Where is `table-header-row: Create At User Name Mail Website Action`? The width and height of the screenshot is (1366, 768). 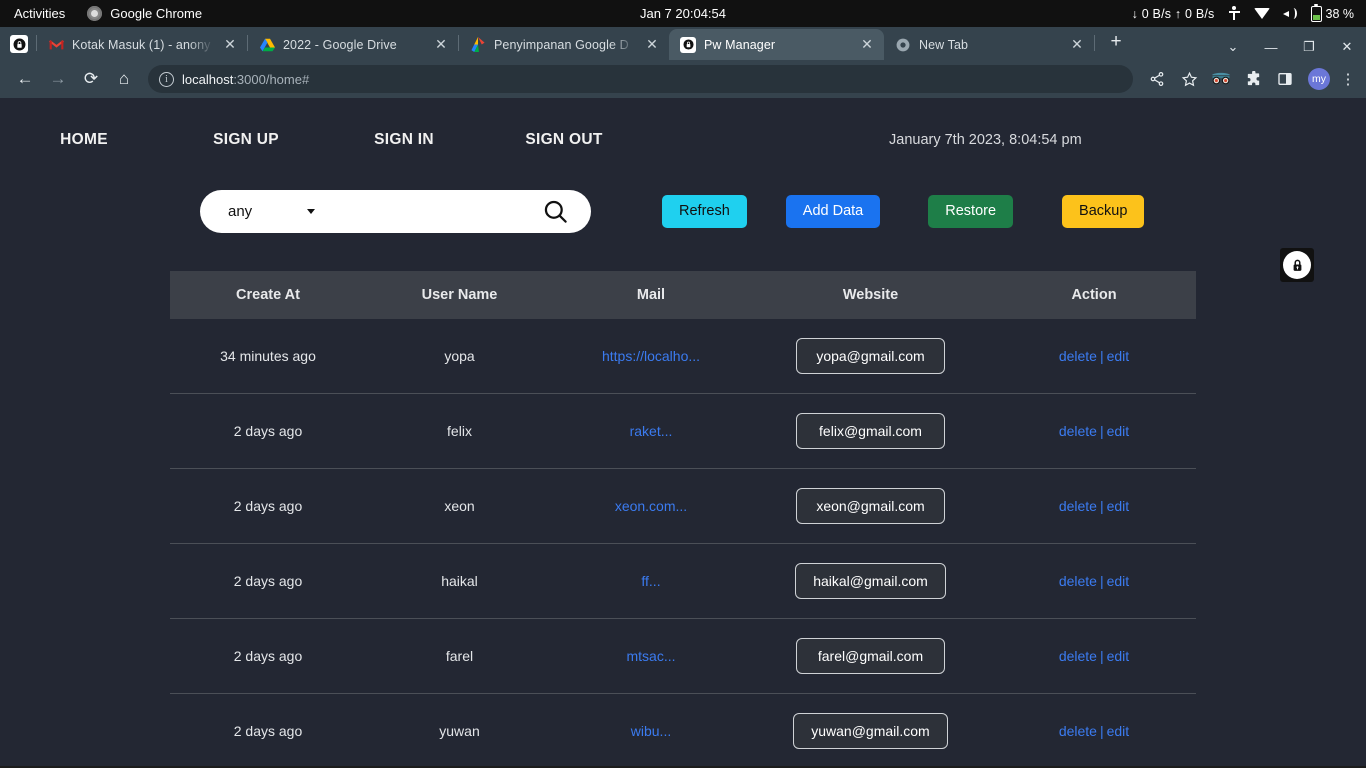 table-header-row: Create At User Name Mail Website Action is located at coordinates (683, 295).